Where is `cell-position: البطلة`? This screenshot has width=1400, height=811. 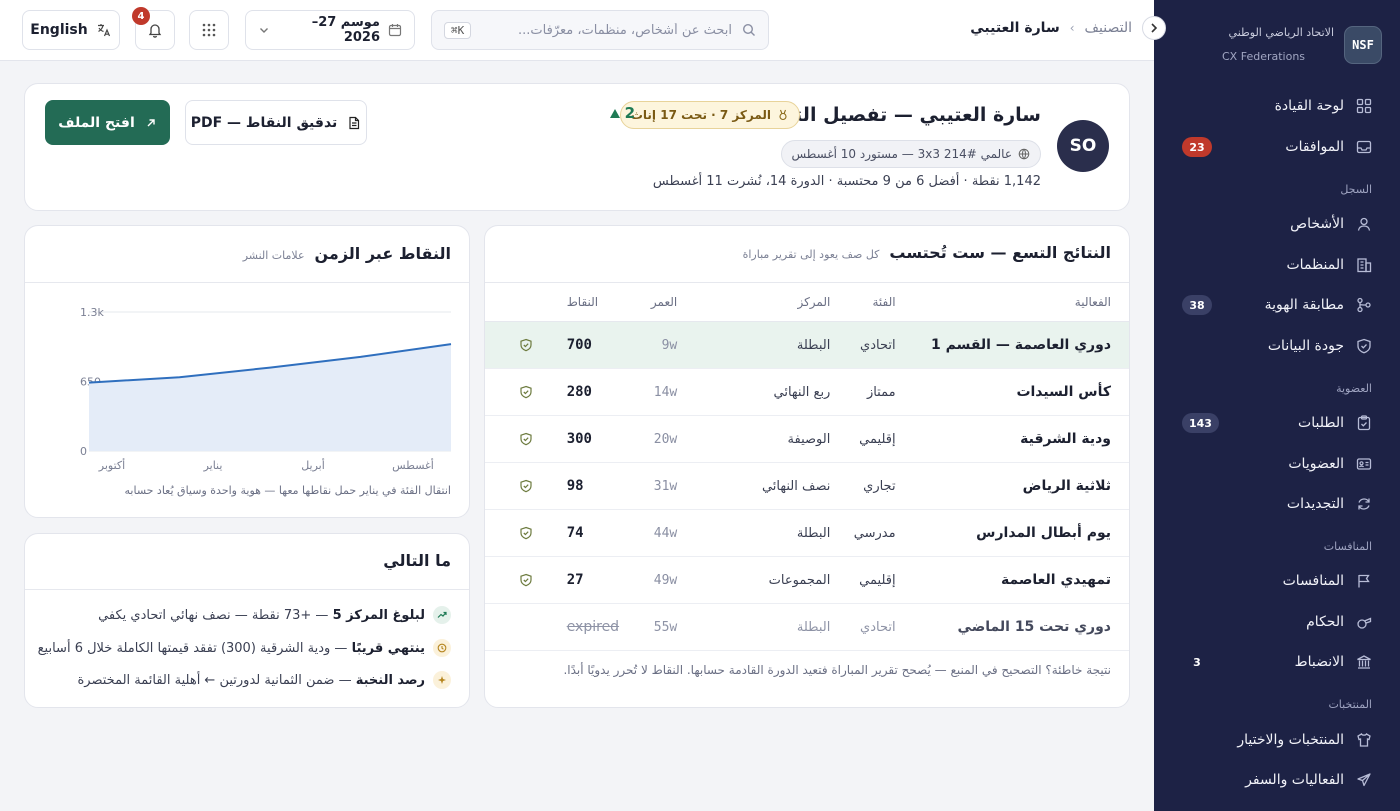
cell-position: البطلة is located at coordinates (772, 627).